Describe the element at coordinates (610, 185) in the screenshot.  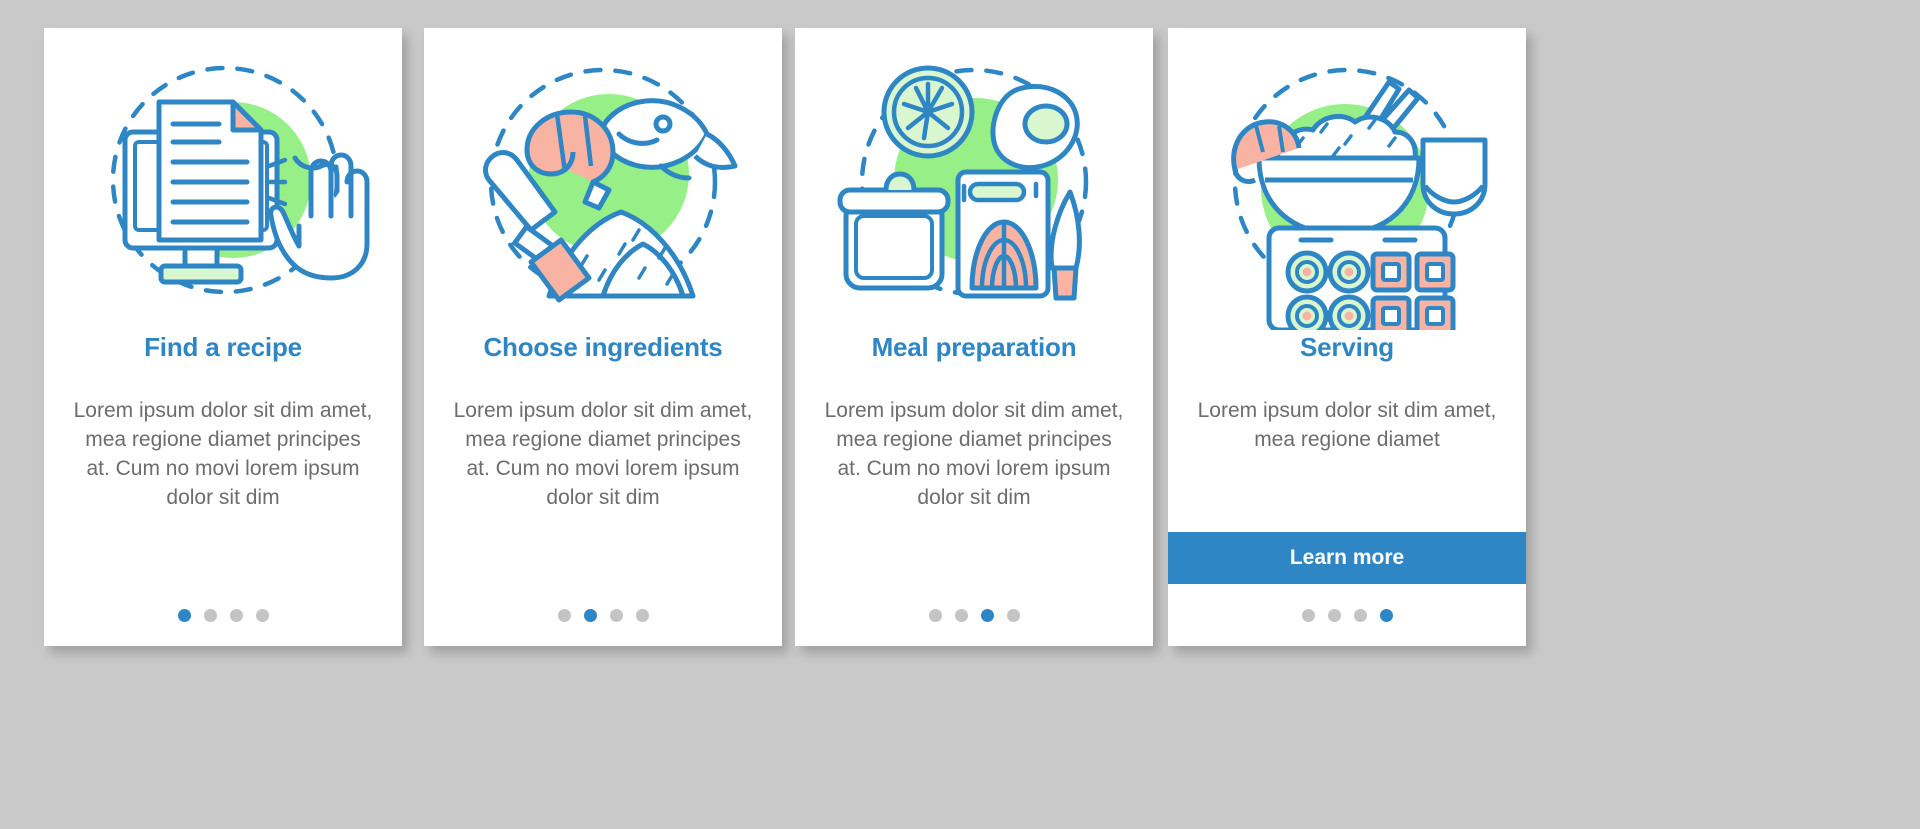
I see `shrimp-fish-rice-icon` at that location.